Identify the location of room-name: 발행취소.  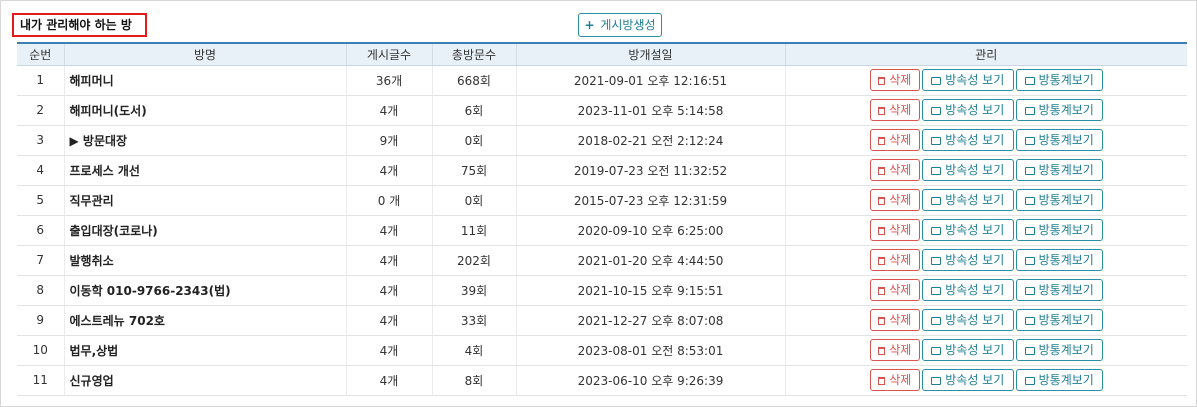
(204, 260).